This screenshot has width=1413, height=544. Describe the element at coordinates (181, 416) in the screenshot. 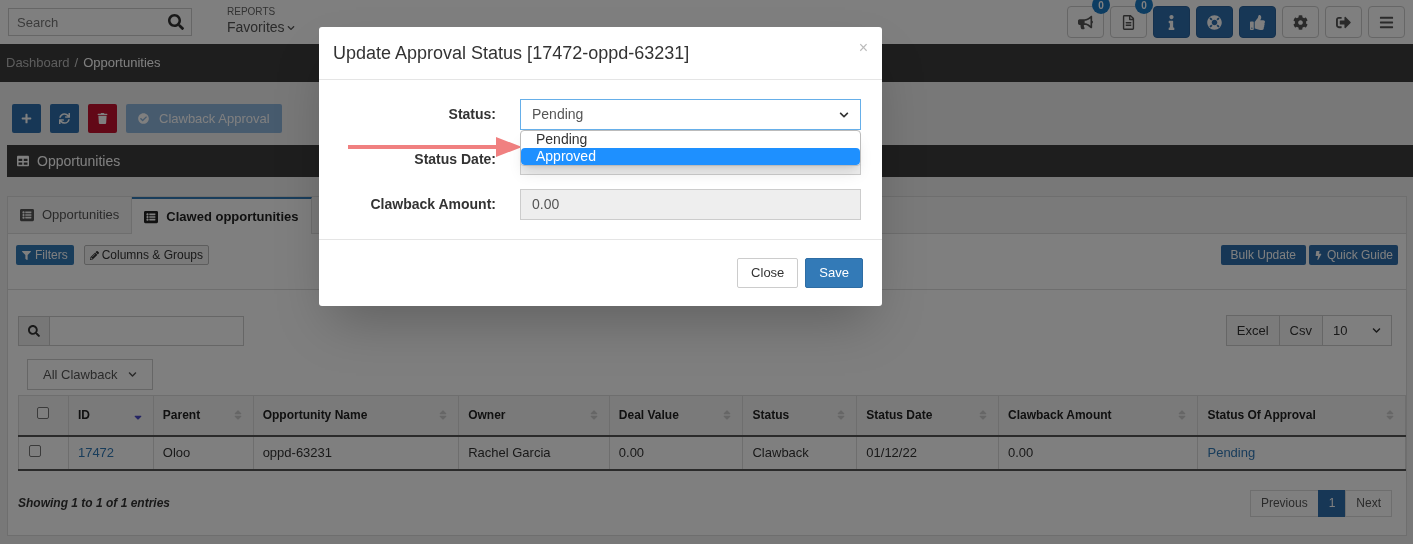

I see `column-label: Parent` at that location.